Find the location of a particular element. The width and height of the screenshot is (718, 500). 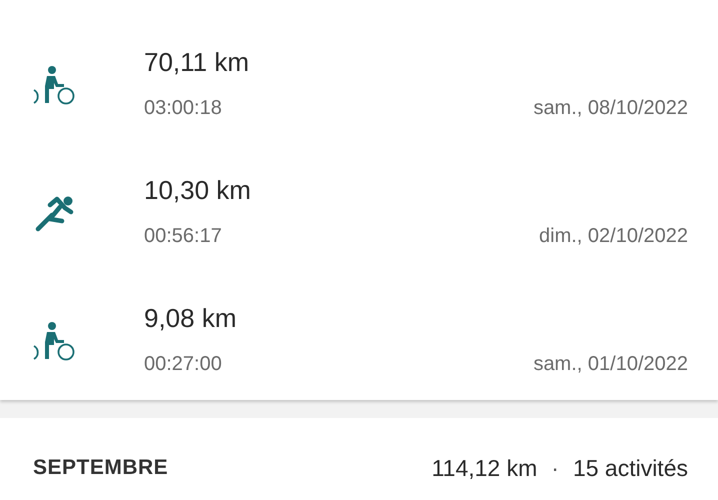

month-activity-count: 15 activités is located at coordinates (630, 468).